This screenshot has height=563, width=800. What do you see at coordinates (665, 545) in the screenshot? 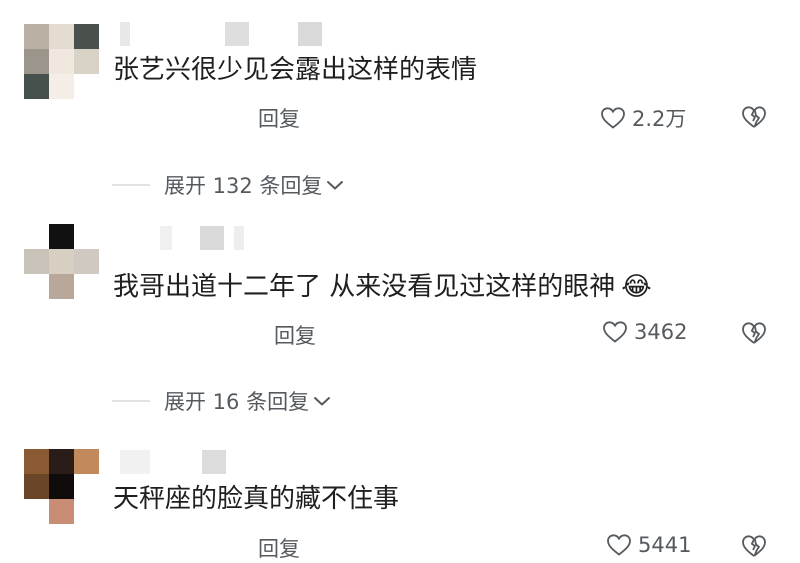
I see `like-count: 5441` at bounding box center [665, 545].